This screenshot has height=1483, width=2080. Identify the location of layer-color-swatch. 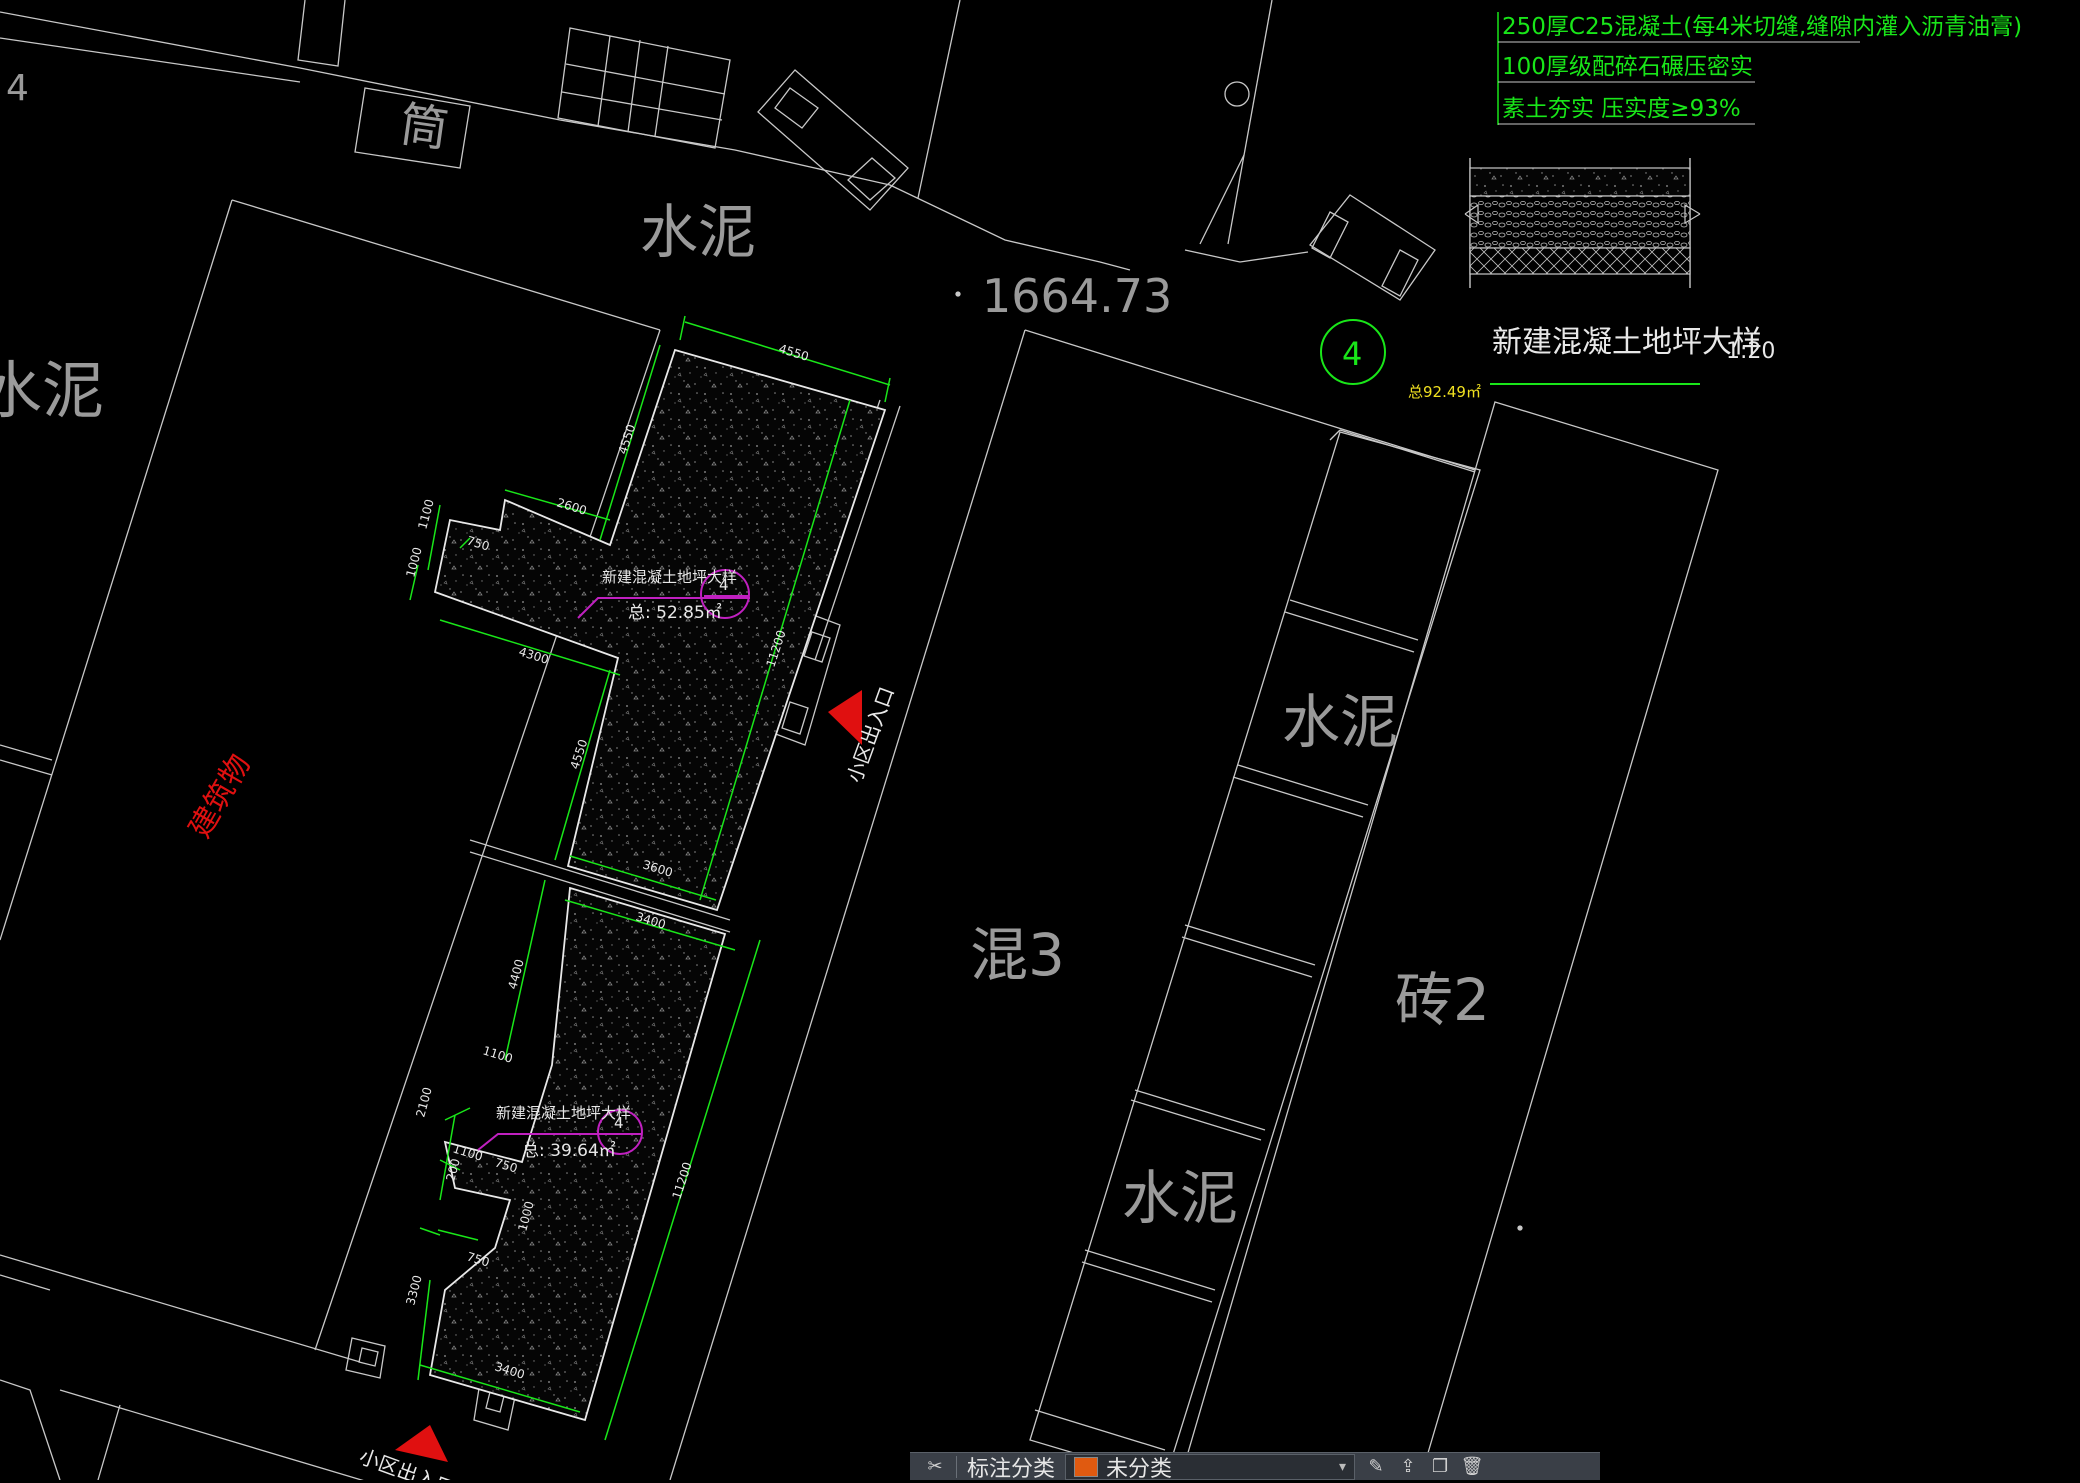
(1086, 1466).